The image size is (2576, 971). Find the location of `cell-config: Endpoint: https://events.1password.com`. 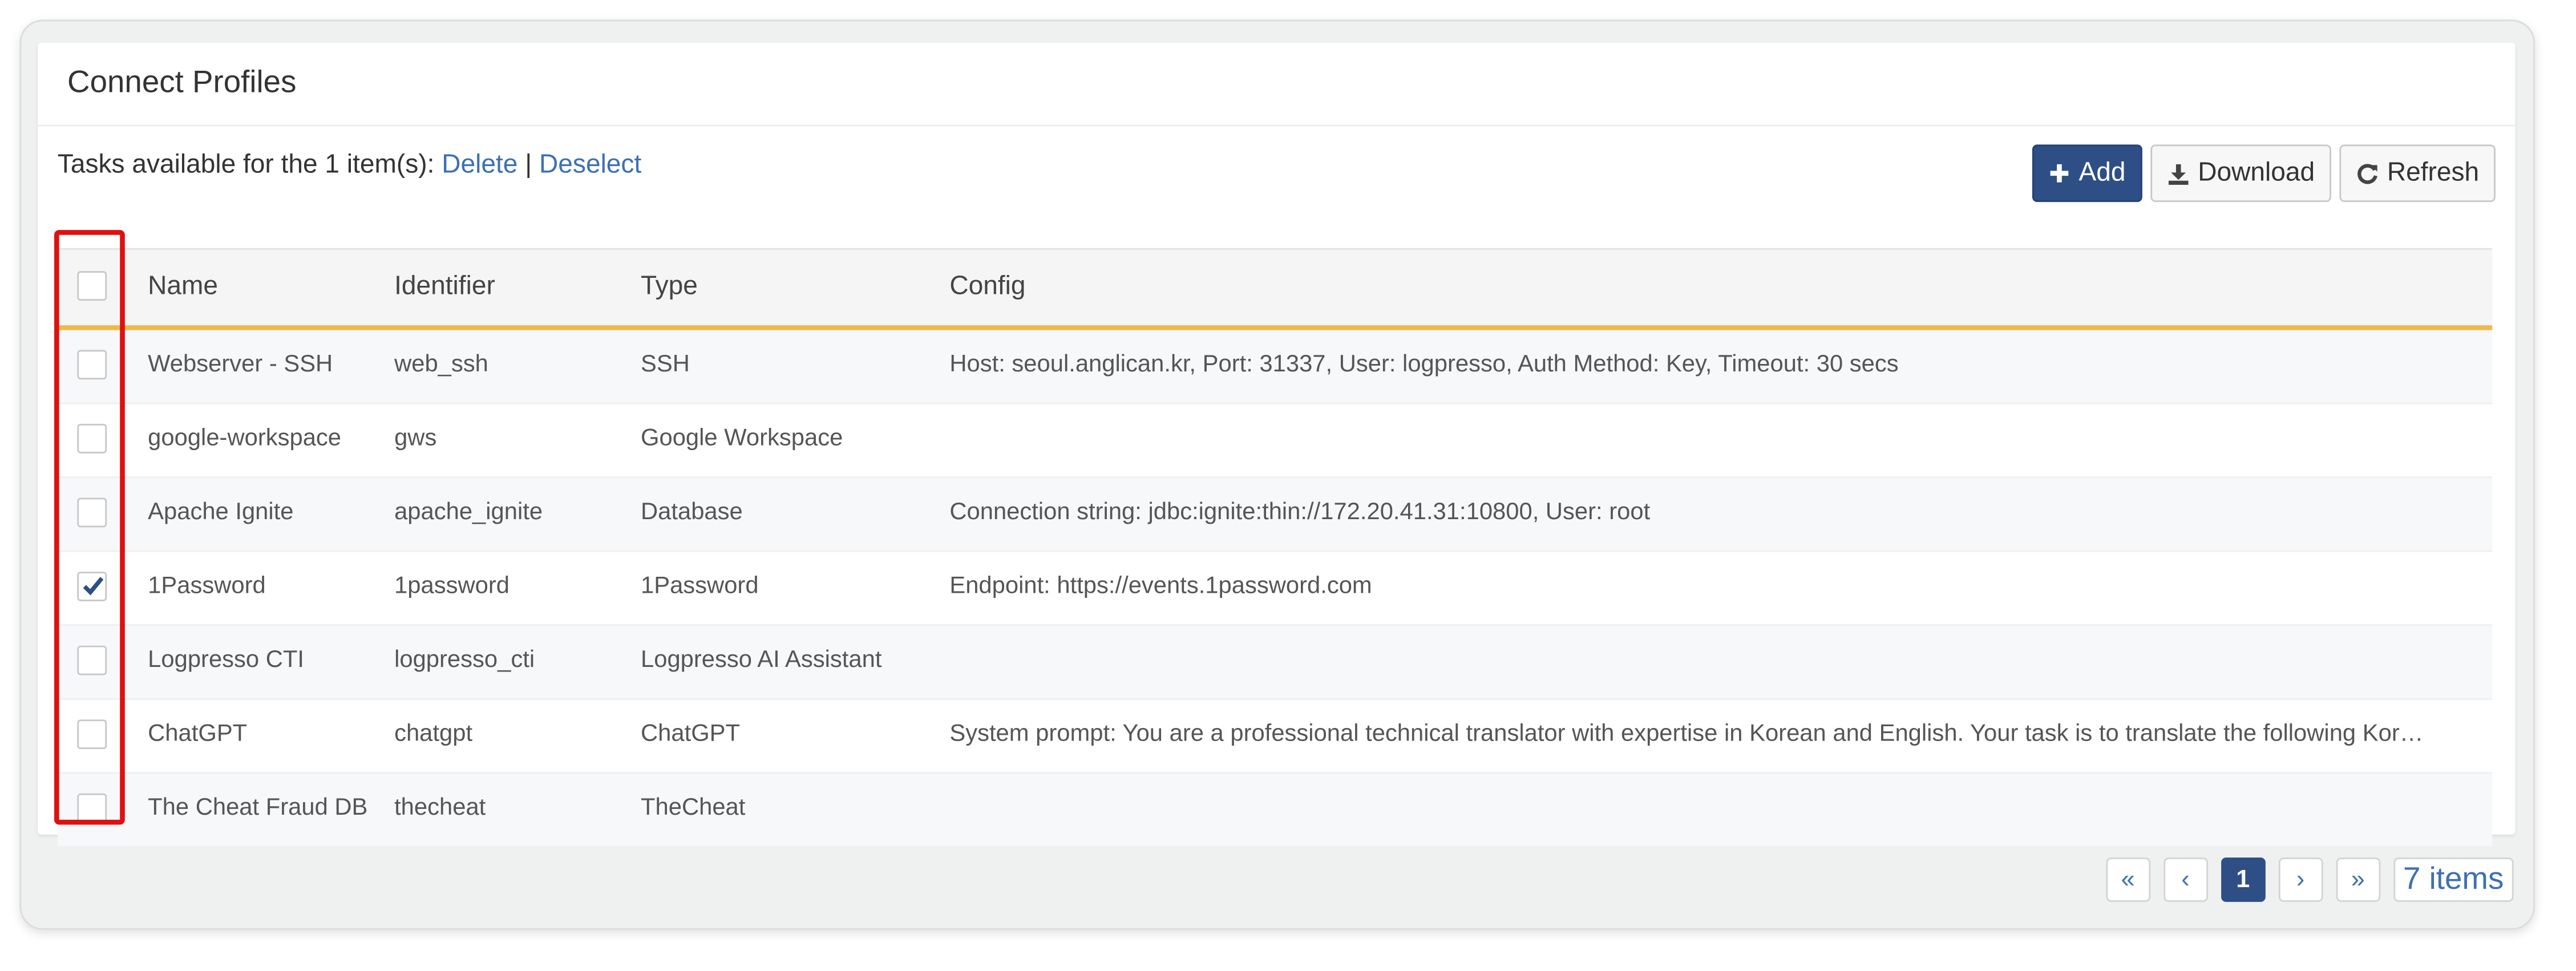

cell-config: Endpoint: https://events.1password.com is located at coordinates (1160, 586).